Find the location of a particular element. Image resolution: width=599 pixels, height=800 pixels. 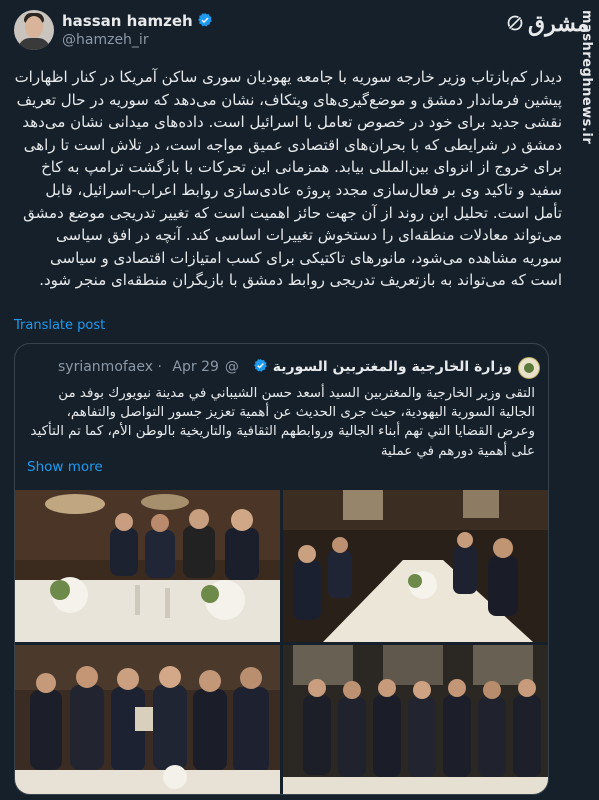

grok-icon is located at coordinates (515, 23).